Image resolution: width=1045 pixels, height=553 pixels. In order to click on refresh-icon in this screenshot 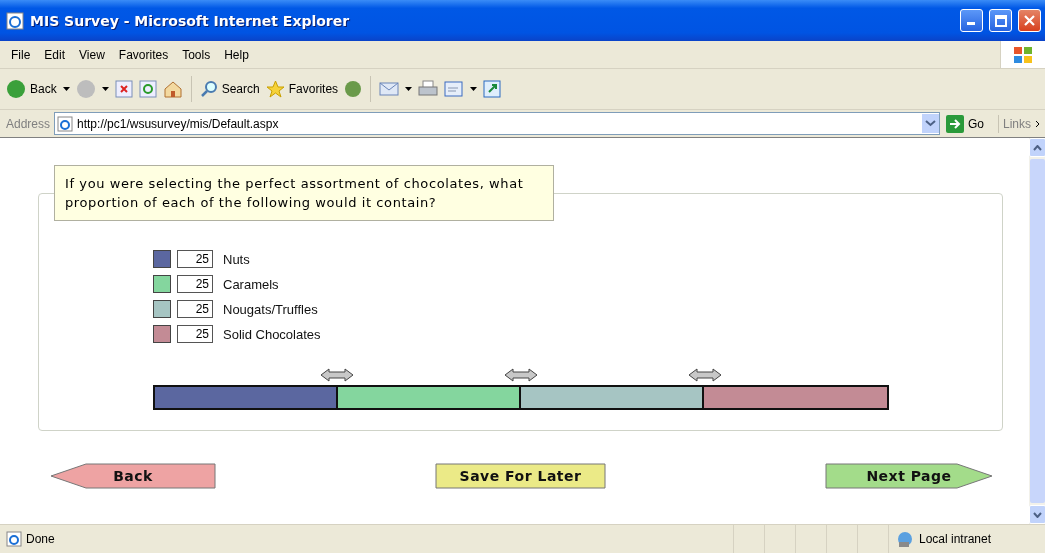, I will do `click(147, 89)`.